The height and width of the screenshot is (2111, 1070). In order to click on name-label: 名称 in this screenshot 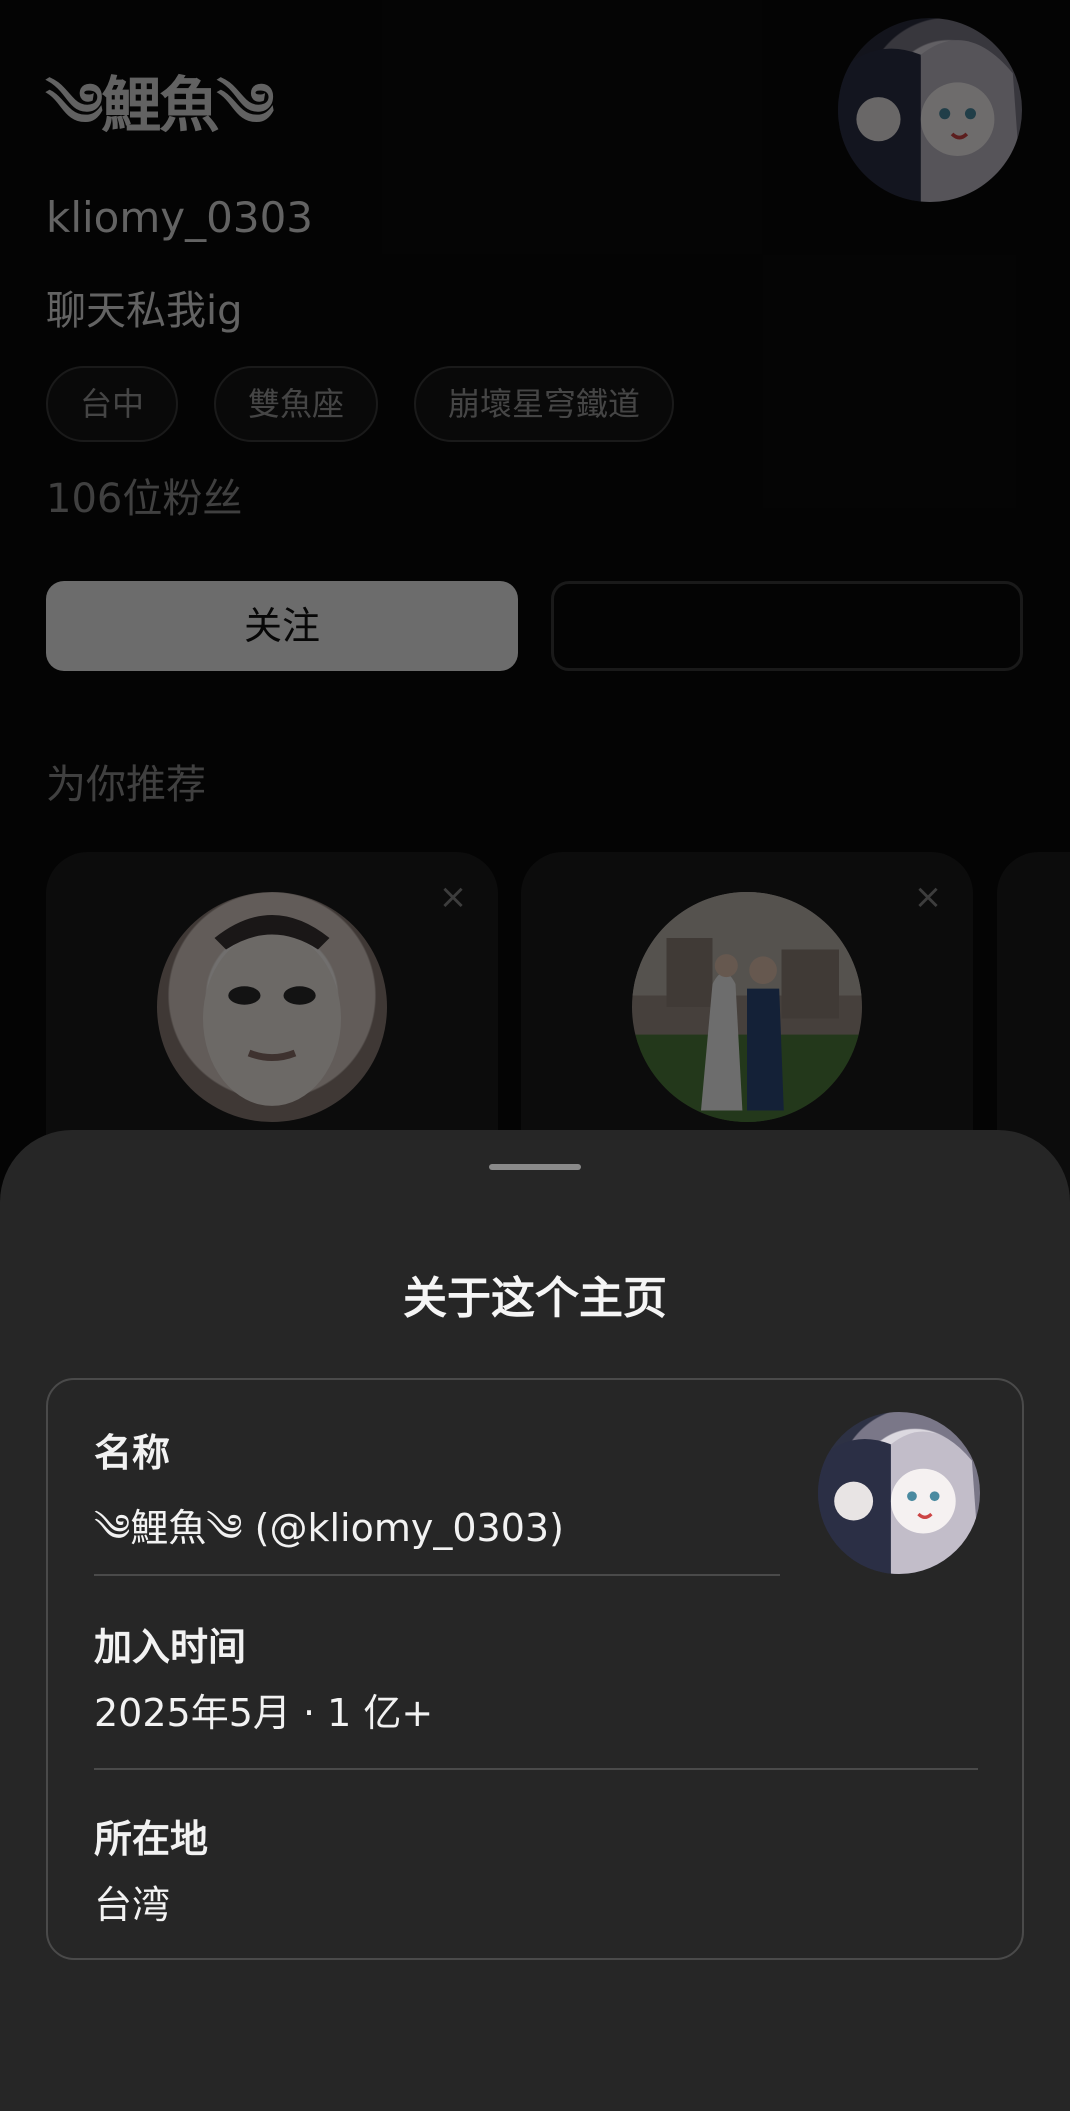, I will do `click(132, 1453)`.